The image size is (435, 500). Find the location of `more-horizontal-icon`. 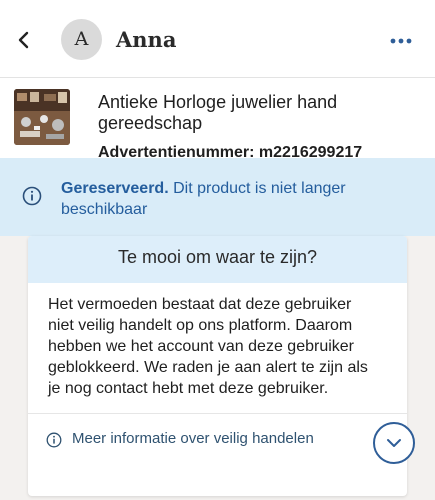

more-horizontal-icon is located at coordinates (401, 41).